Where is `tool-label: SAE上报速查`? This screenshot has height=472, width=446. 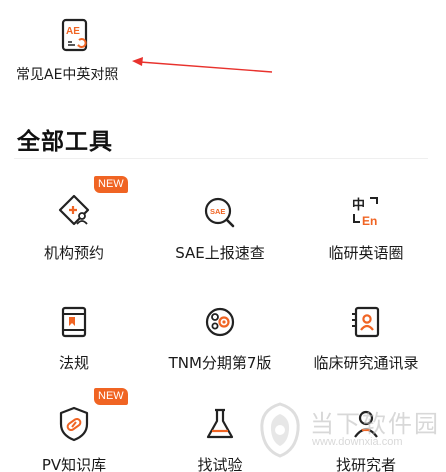 tool-label: SAE上报速查 is located at coordinates (220, 253).